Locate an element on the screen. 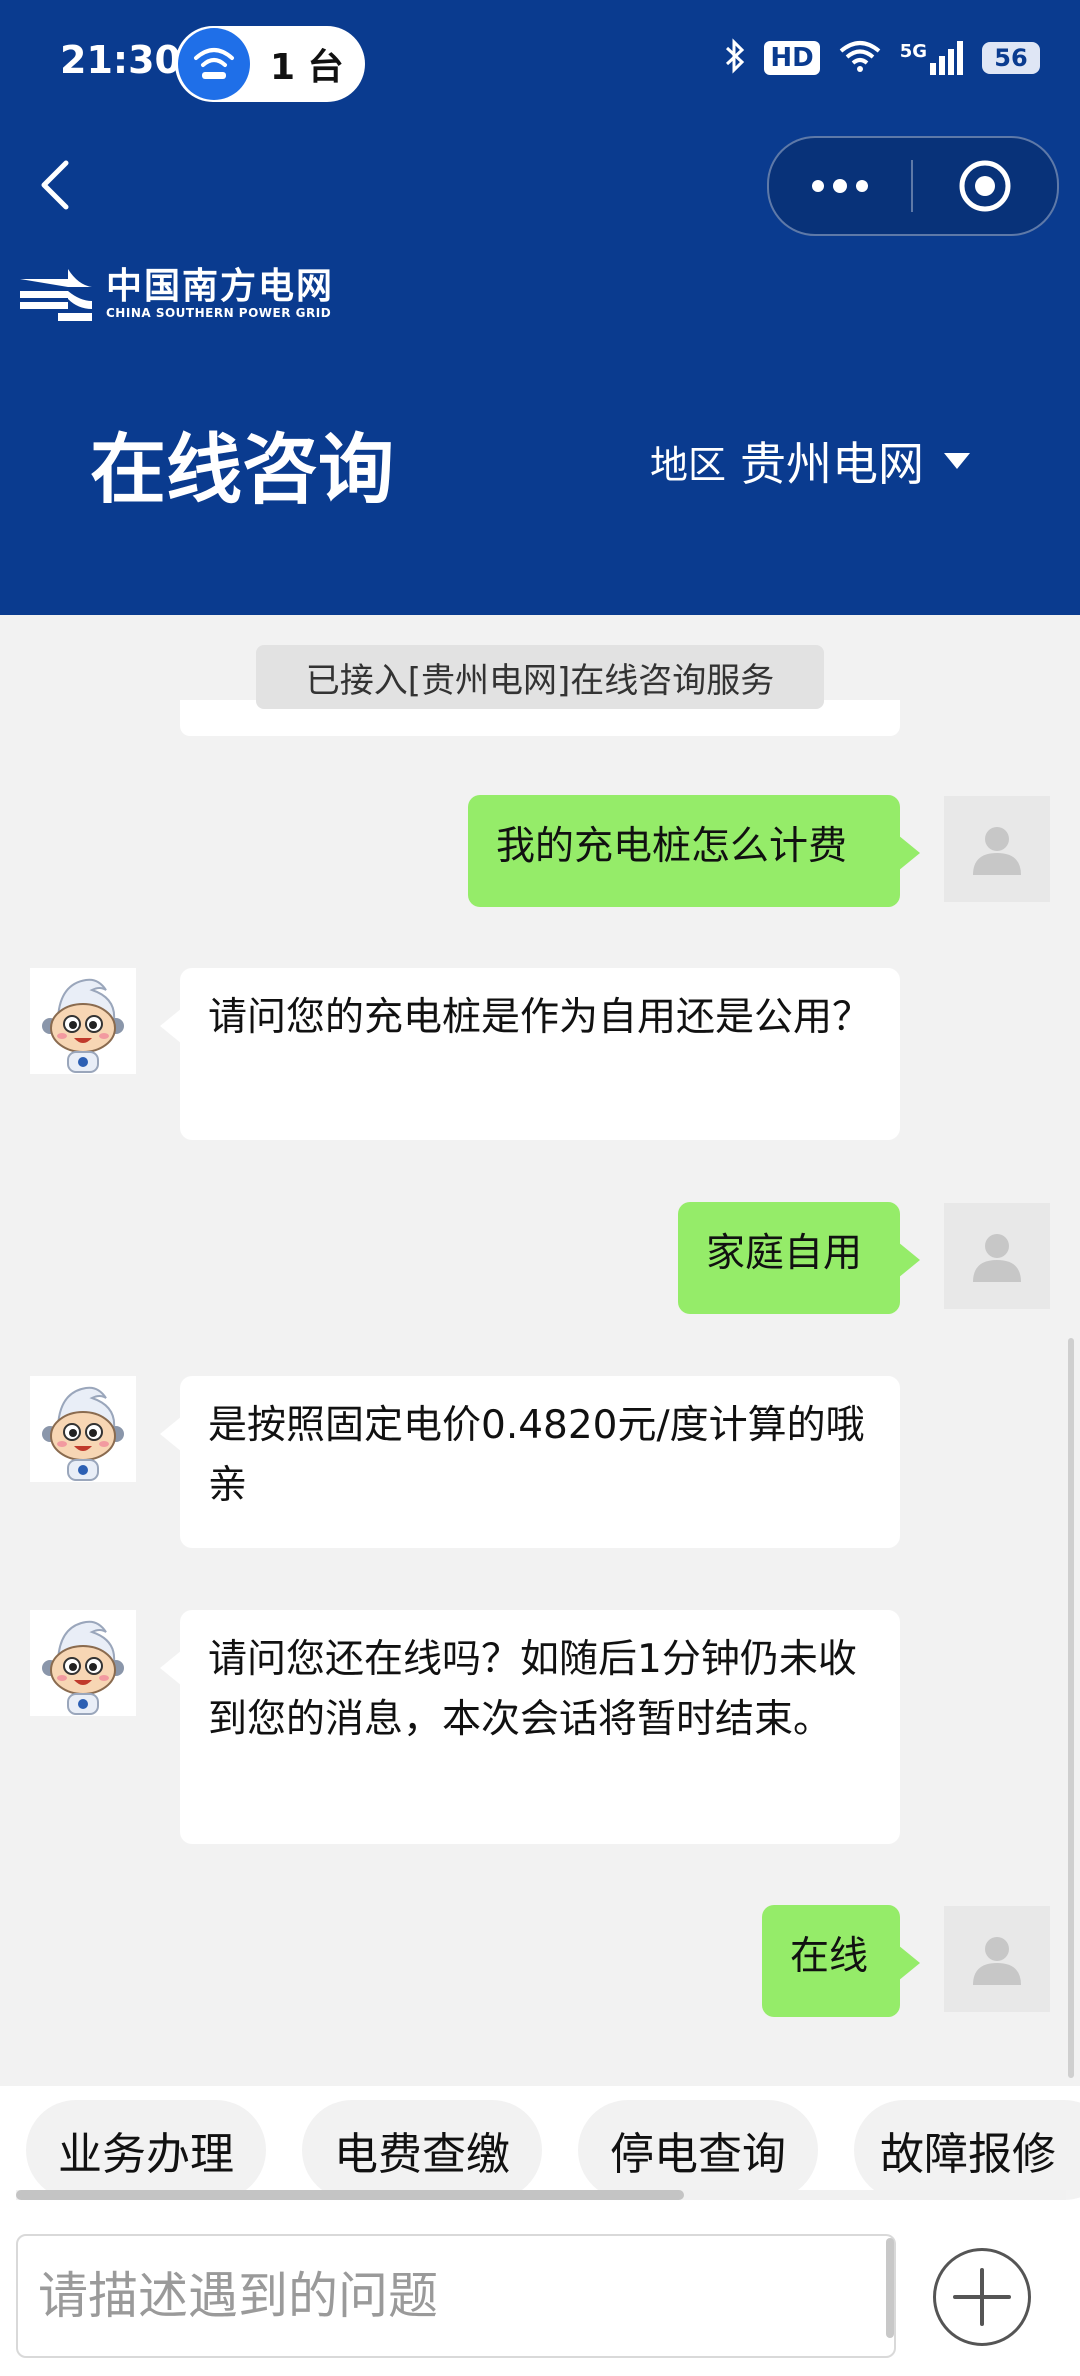  user-message: 家庭自用 is located at coordinates (799, 1258).